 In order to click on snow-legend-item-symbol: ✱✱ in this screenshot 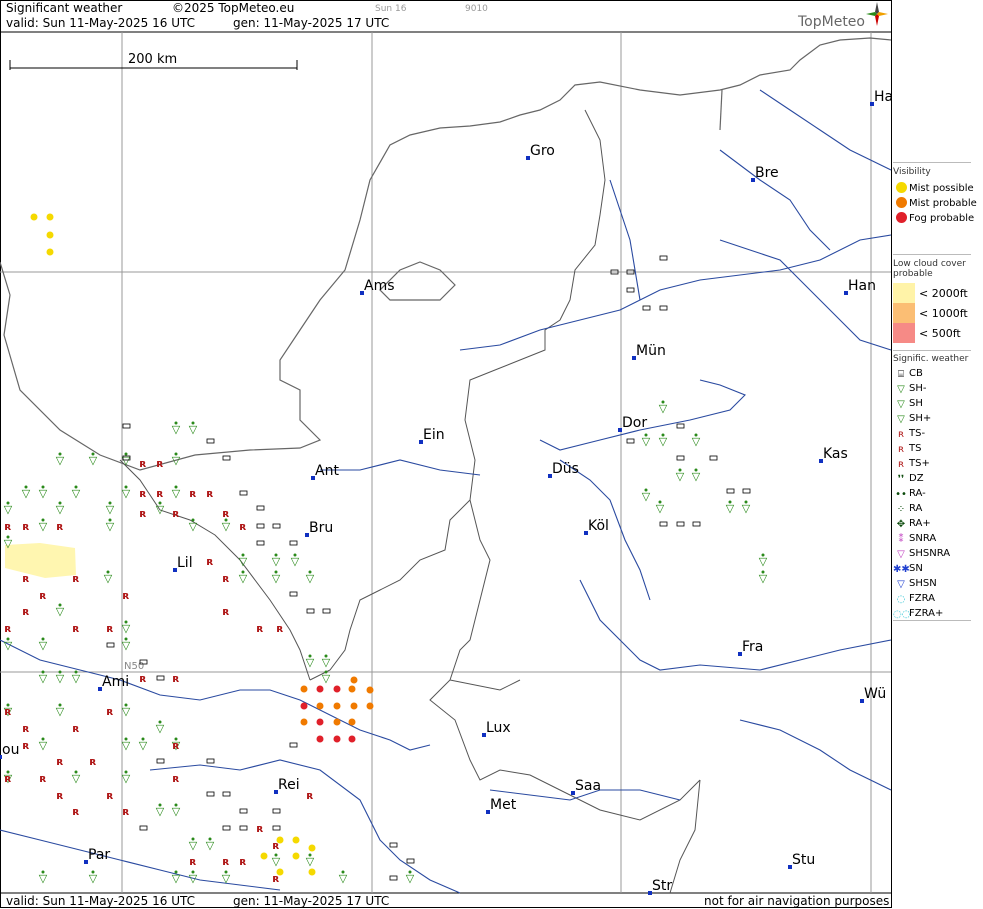, I will do `click(901, 569)`.